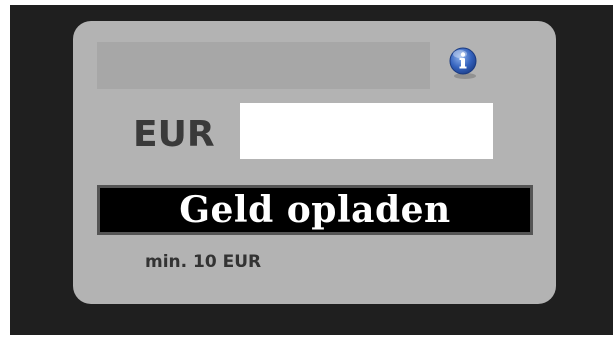  What do you see at coordinates (174, 134) in the screenshot?
I see `currency-label: EUR` at bounding box center [174, 134].